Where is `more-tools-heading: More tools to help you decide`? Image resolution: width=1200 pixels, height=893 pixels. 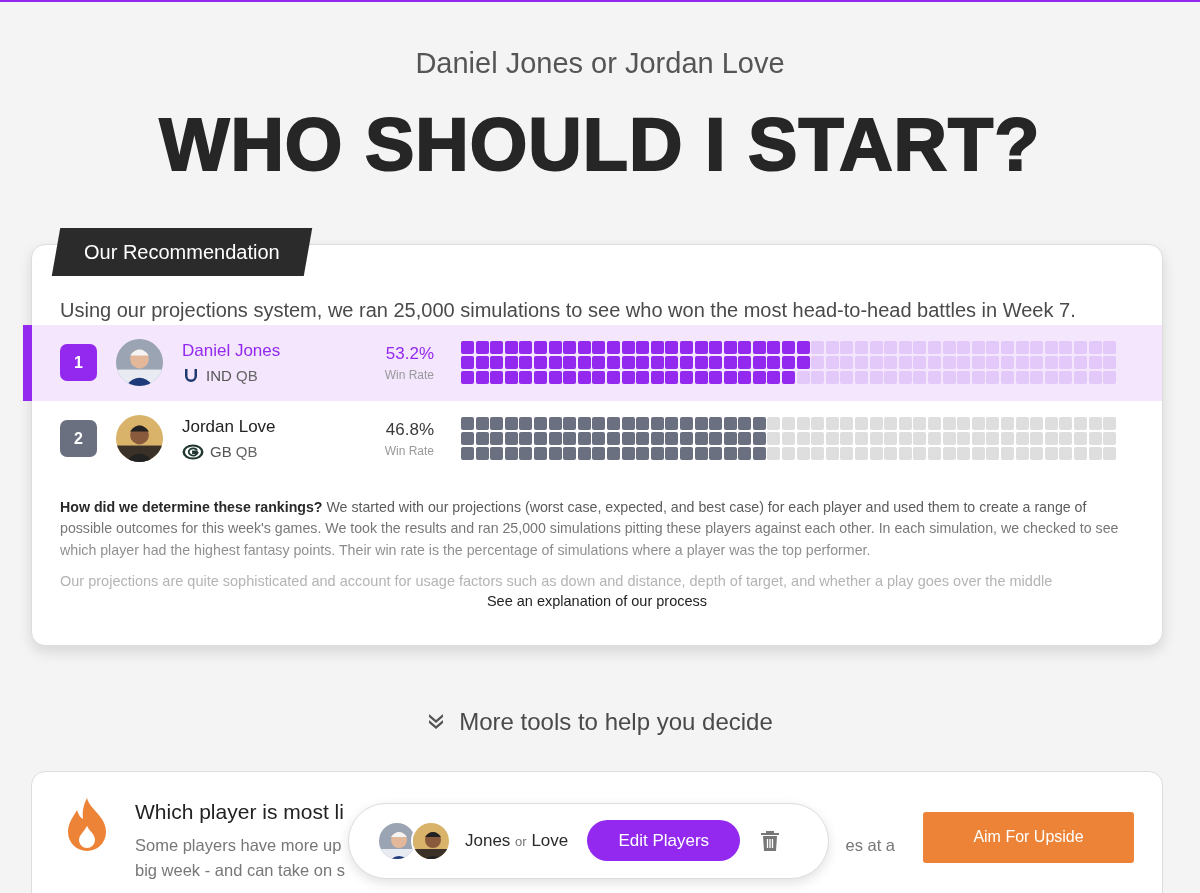 more-tools-heading: More tools to help you decide is located at coordinates (616, 721).